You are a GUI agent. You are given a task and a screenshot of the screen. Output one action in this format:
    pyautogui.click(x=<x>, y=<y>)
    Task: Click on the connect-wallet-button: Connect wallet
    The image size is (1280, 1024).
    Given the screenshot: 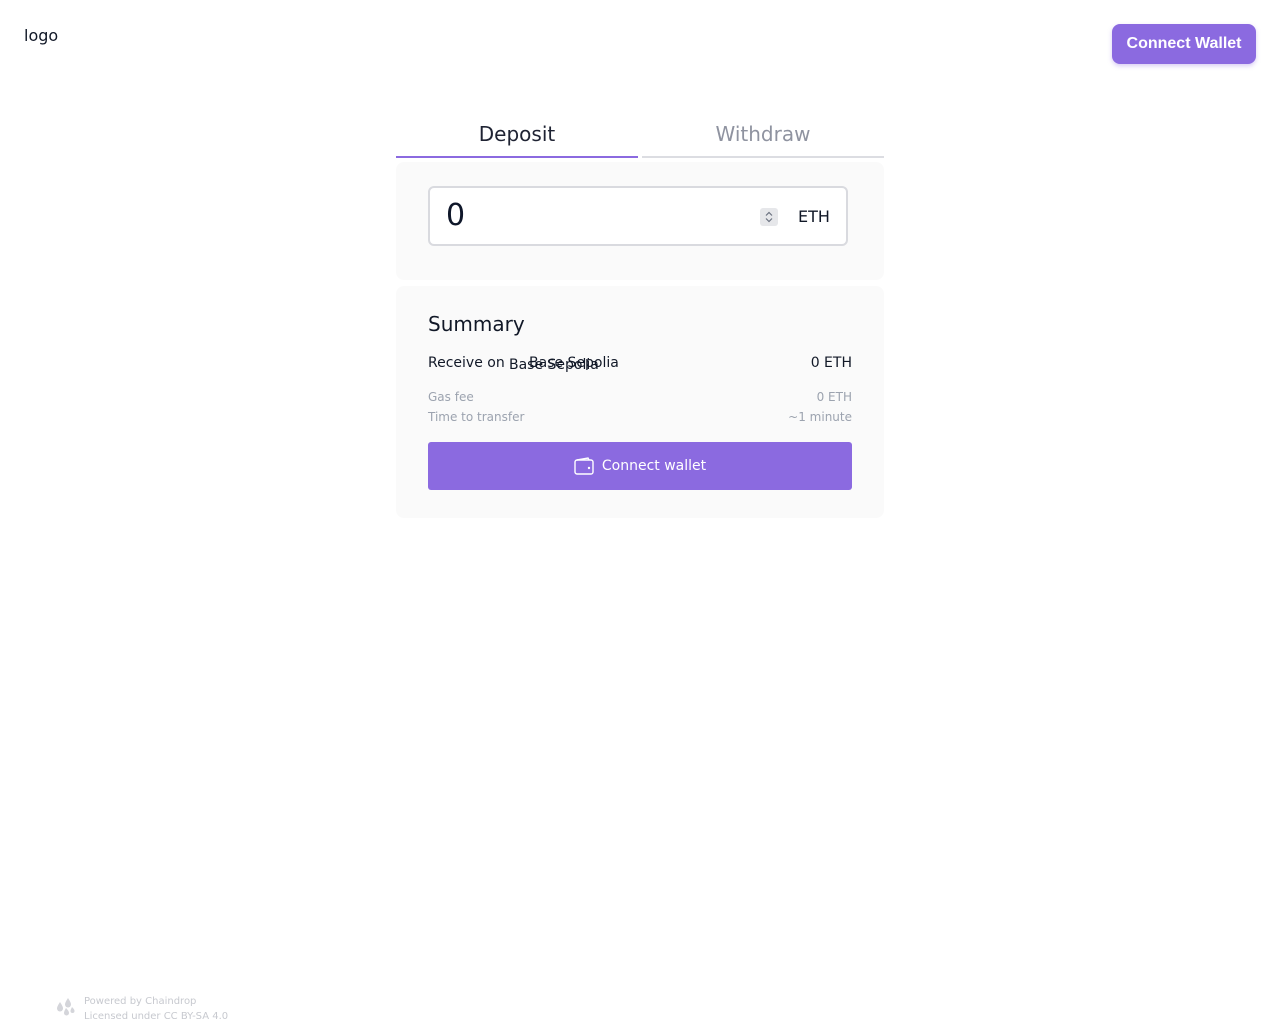 What is the action you would take?
    pyautogui.click(x=640, y=466)
    